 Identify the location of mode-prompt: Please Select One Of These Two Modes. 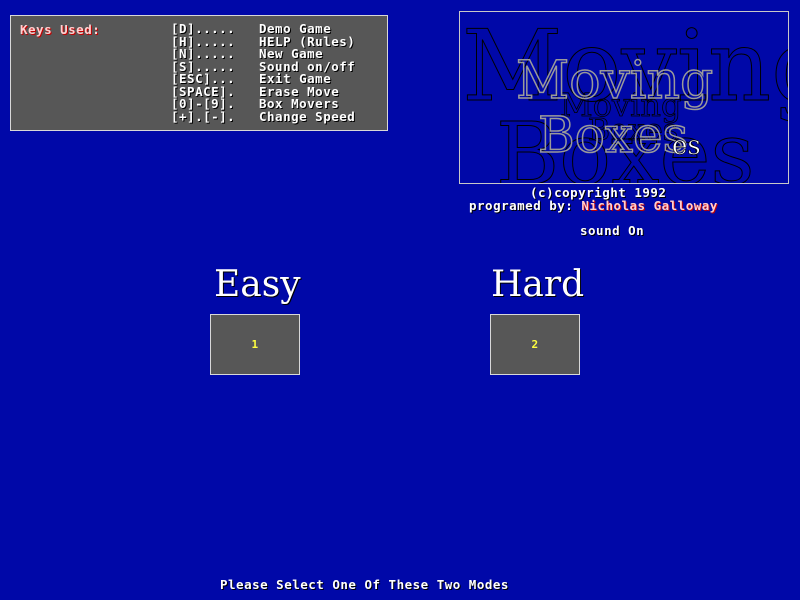
(364, 584).